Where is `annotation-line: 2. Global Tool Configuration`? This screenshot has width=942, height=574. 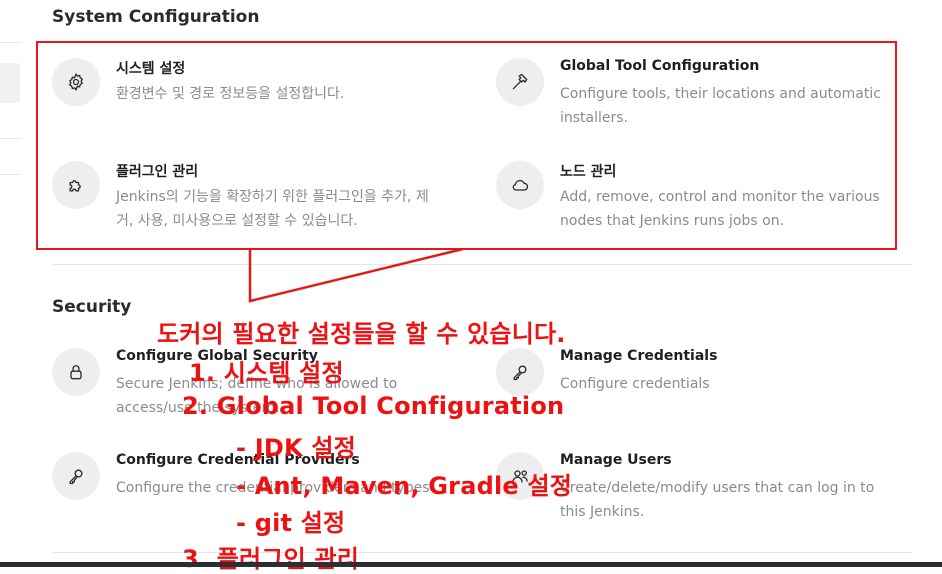 annotation-line: 2. Global Tool Configuration is located at coordinates (373, 406).